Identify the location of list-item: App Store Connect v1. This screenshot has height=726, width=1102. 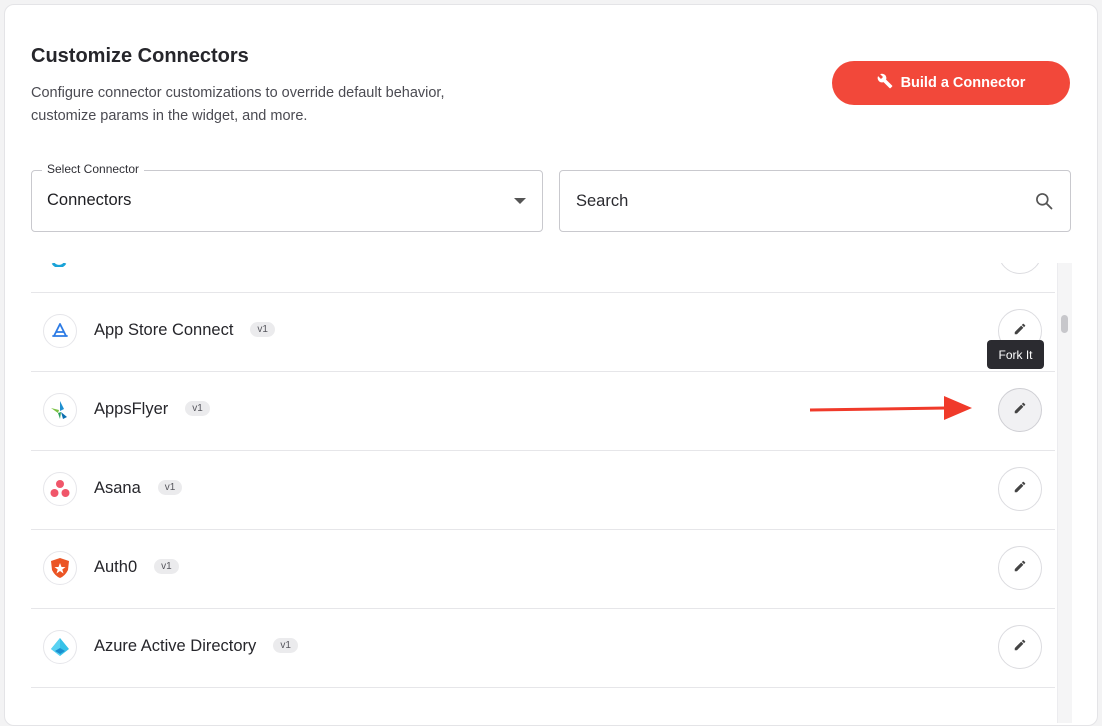
(543, 332).